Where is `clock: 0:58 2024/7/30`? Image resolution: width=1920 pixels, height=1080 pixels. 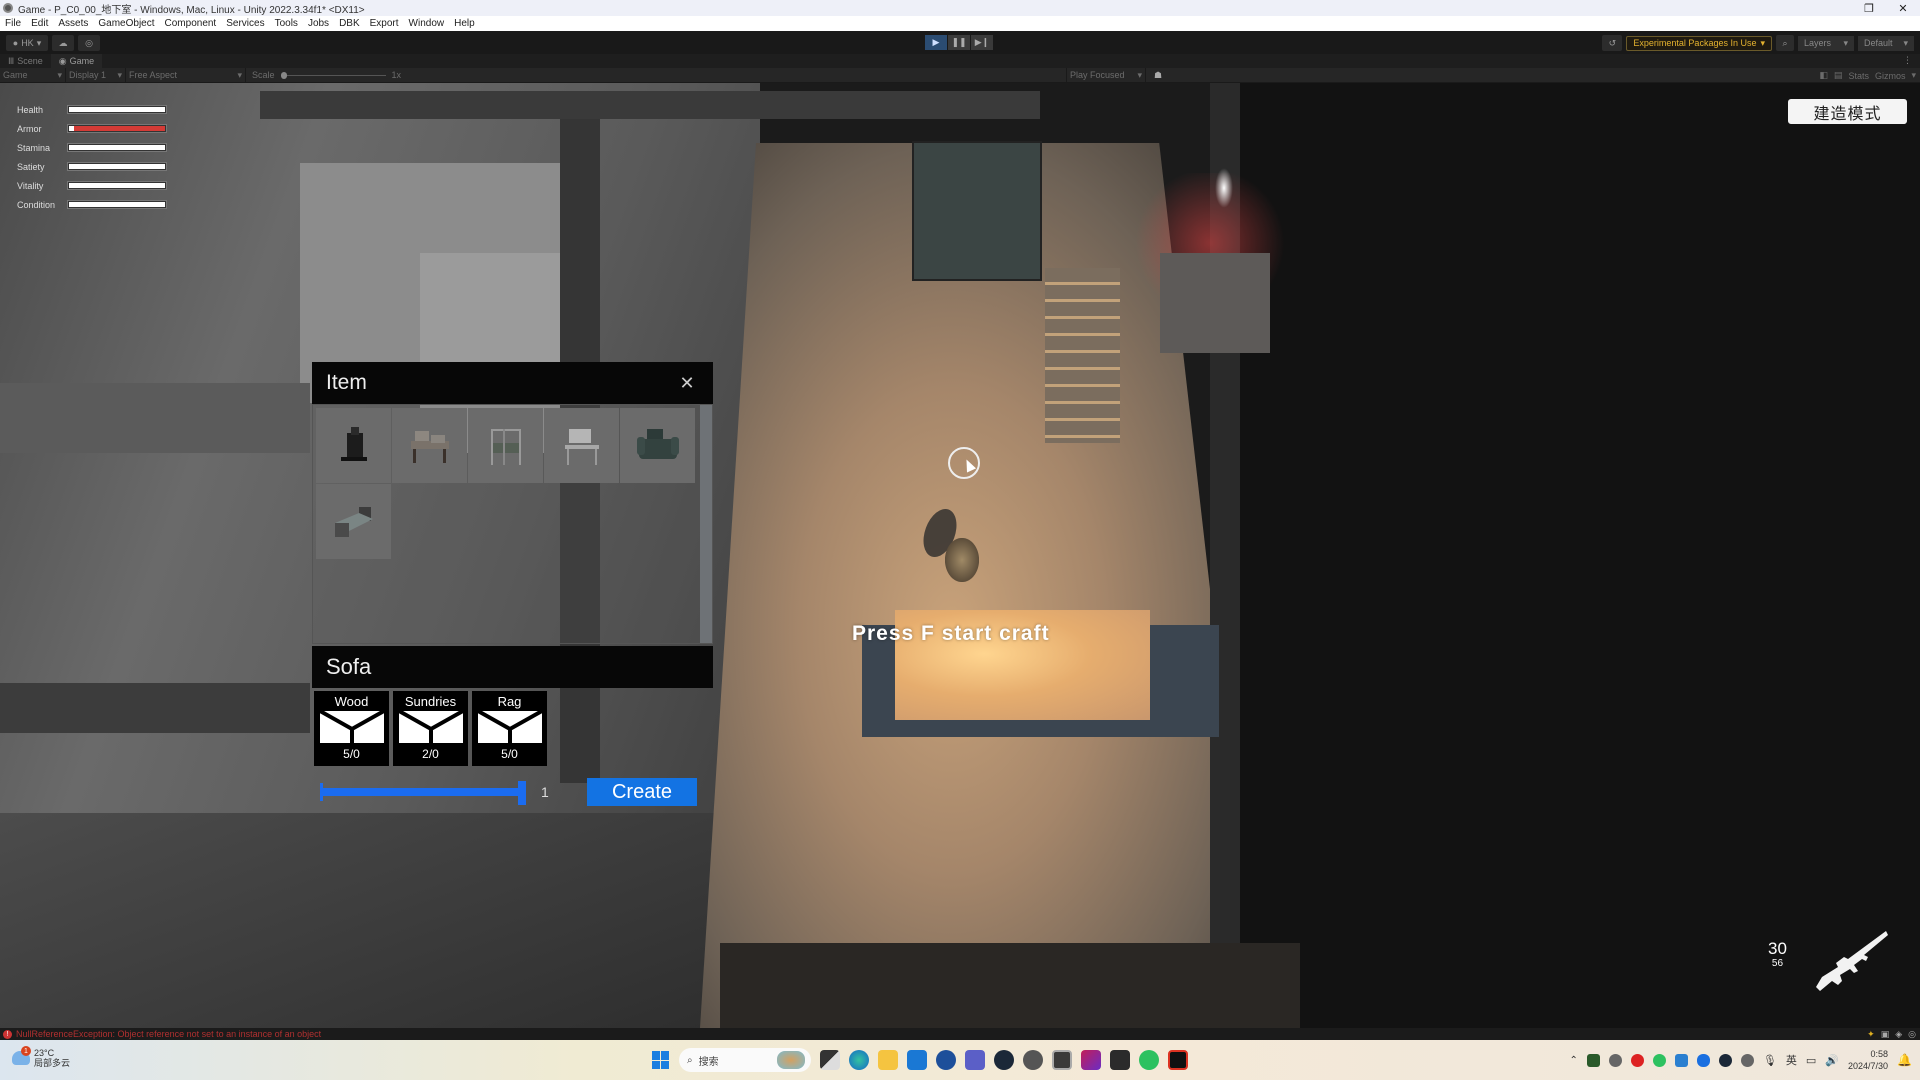
clock: 0:58 2024/7/30 is located at coordinates (1868, 1060).